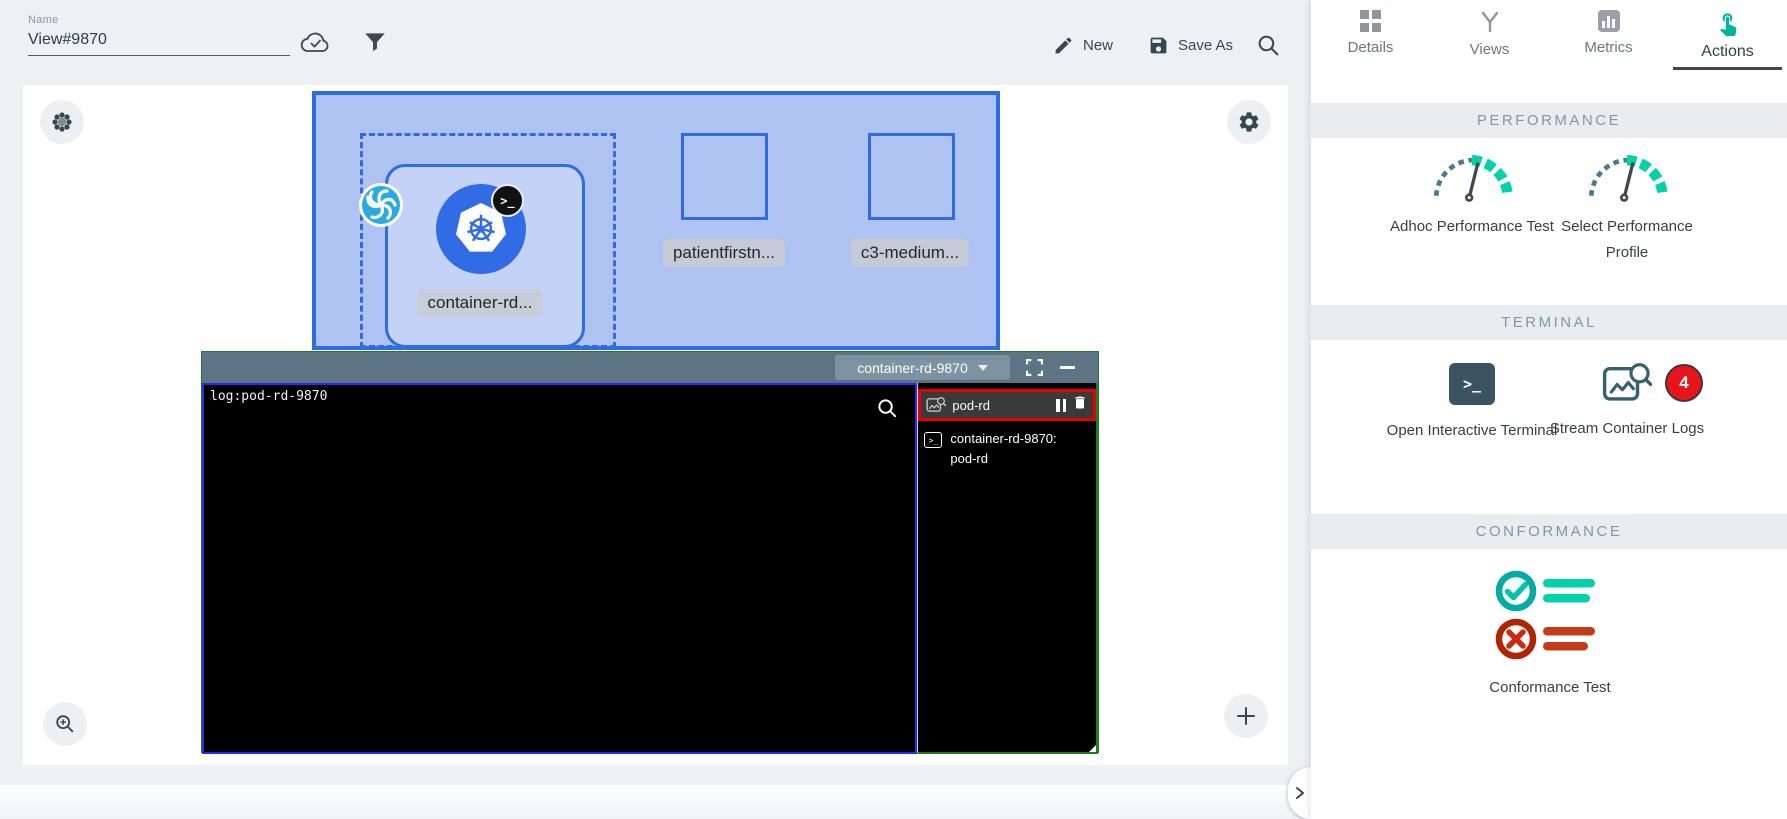 This screenshot has width=1787, height=819. Describe the element at coordinates (1158, 45) in the screenshot. I see `save-icon` at that location.